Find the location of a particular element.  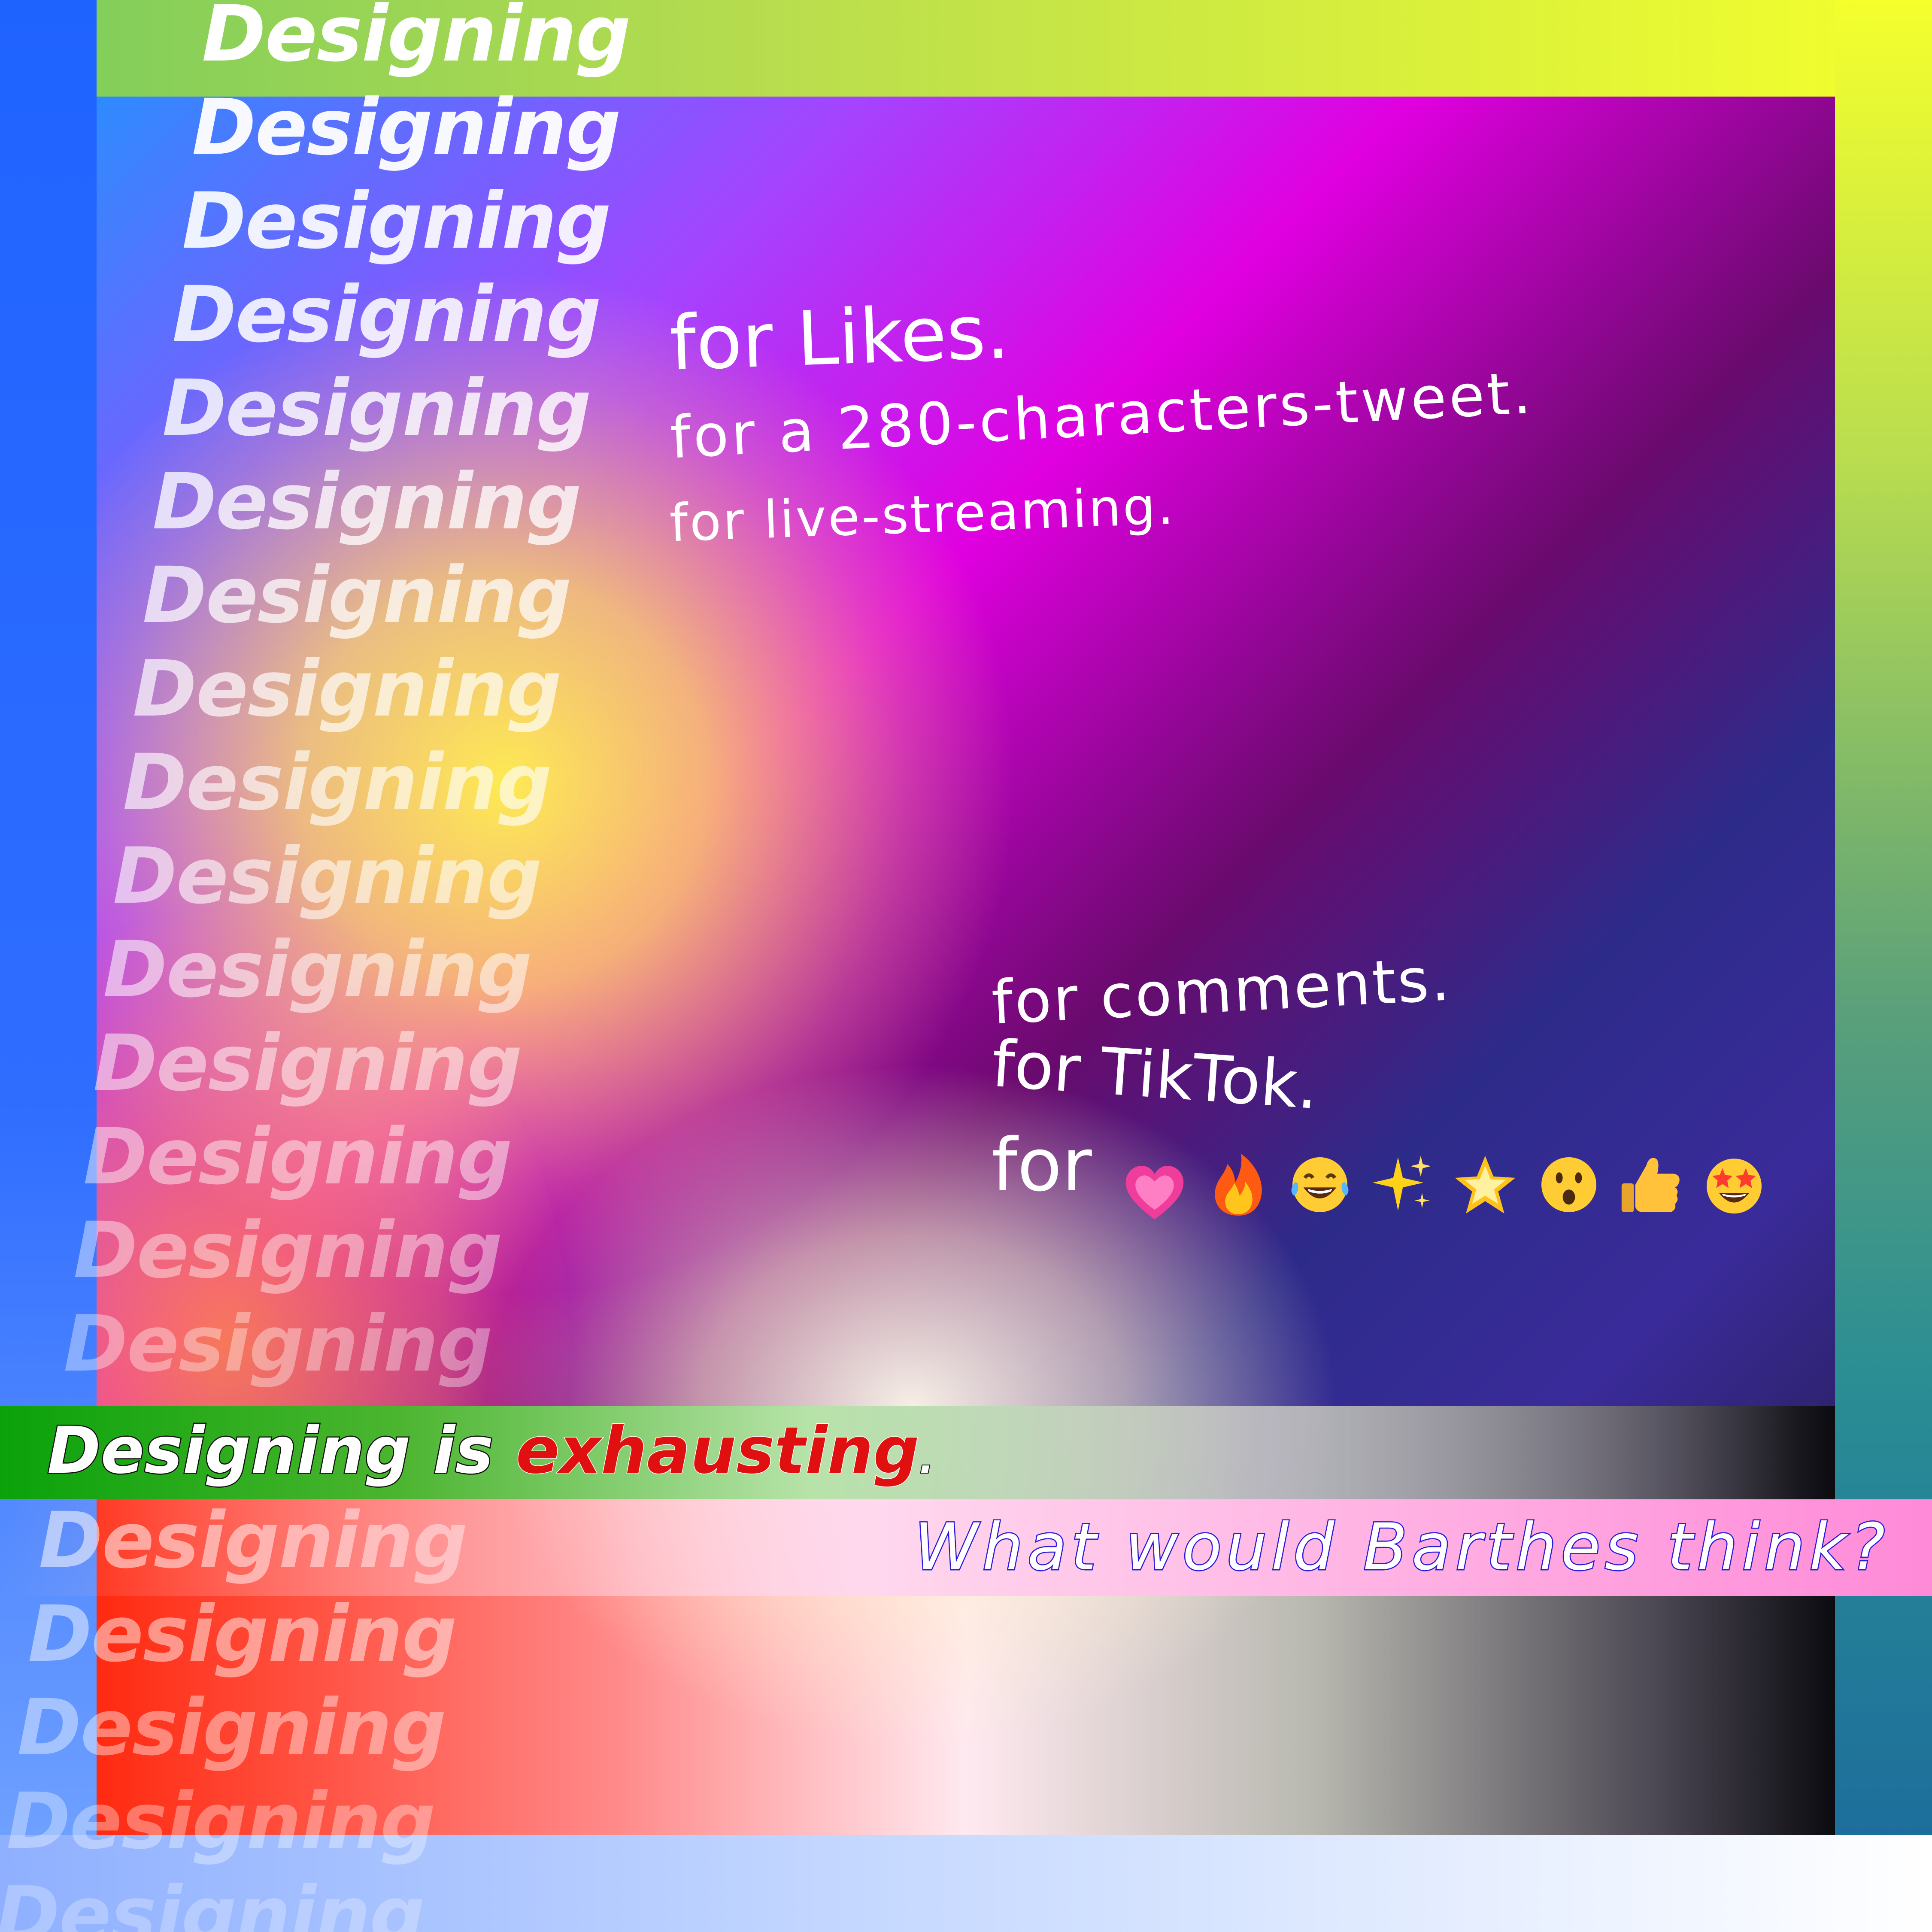

headline-suffix: . is located at coordinates (927, 1459).